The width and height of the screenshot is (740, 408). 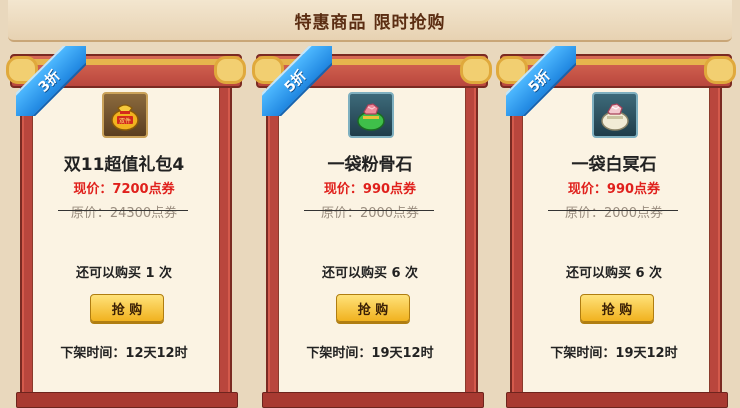 I want to click on pink-stone-bag-icon, so click(x=371, y=115).